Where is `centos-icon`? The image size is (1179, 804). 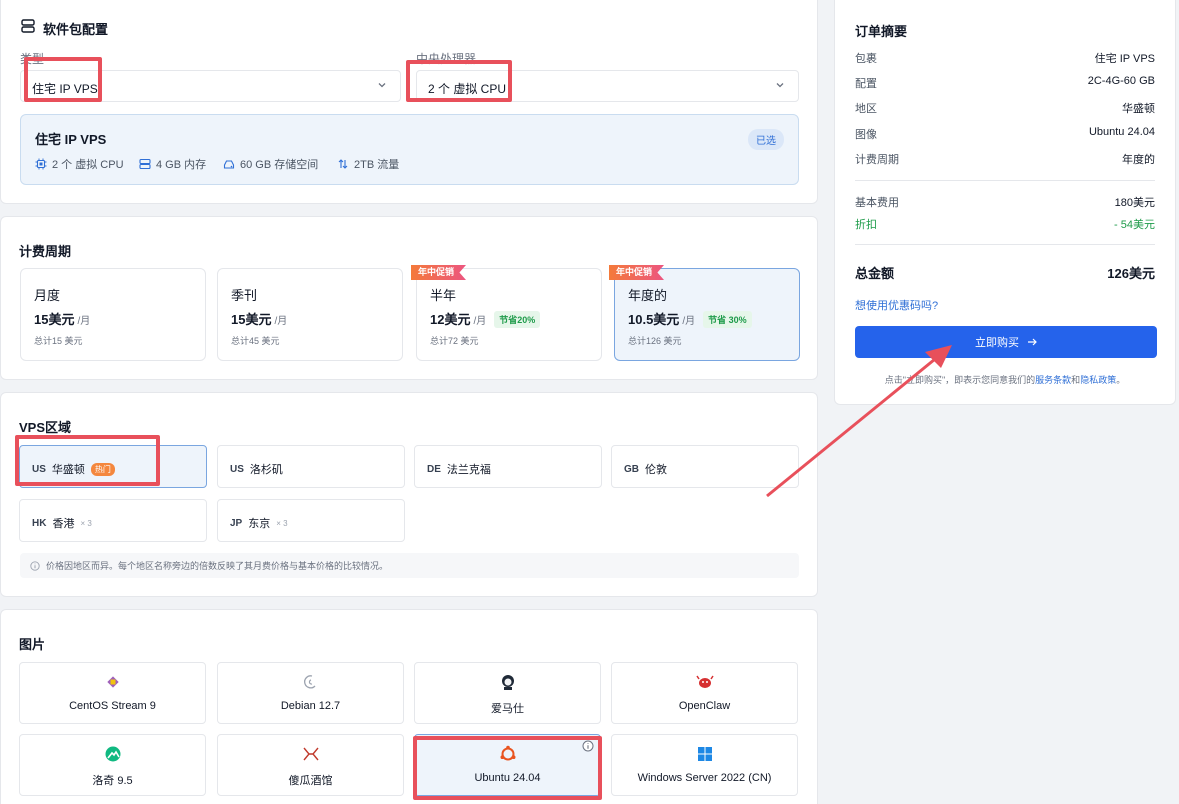
centos-icon is located at coordinates (112, 682).